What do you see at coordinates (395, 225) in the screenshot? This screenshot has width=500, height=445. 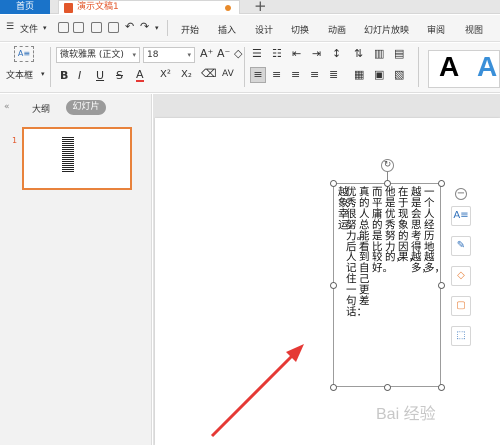 I see `textbox-column-4: 他是优秀努力的，` at bounding box center [395, 225].